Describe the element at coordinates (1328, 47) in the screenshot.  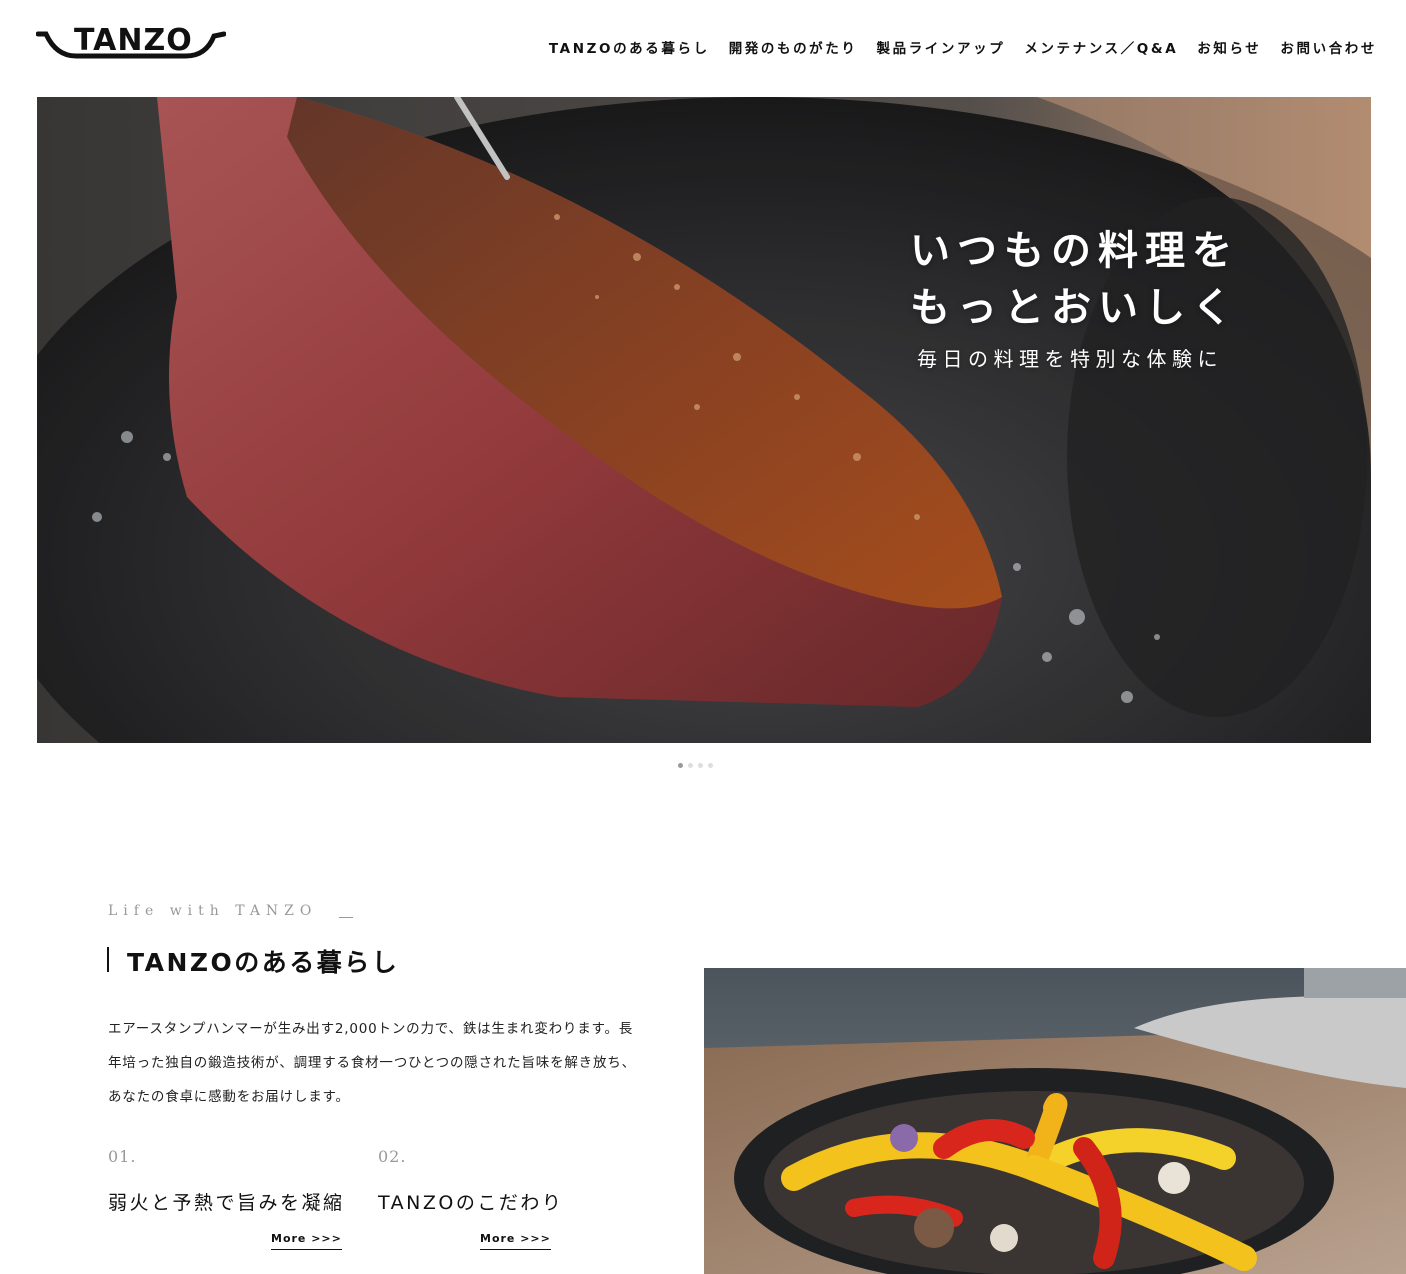
I see `nav-contact: お問い合わせ` at that location.